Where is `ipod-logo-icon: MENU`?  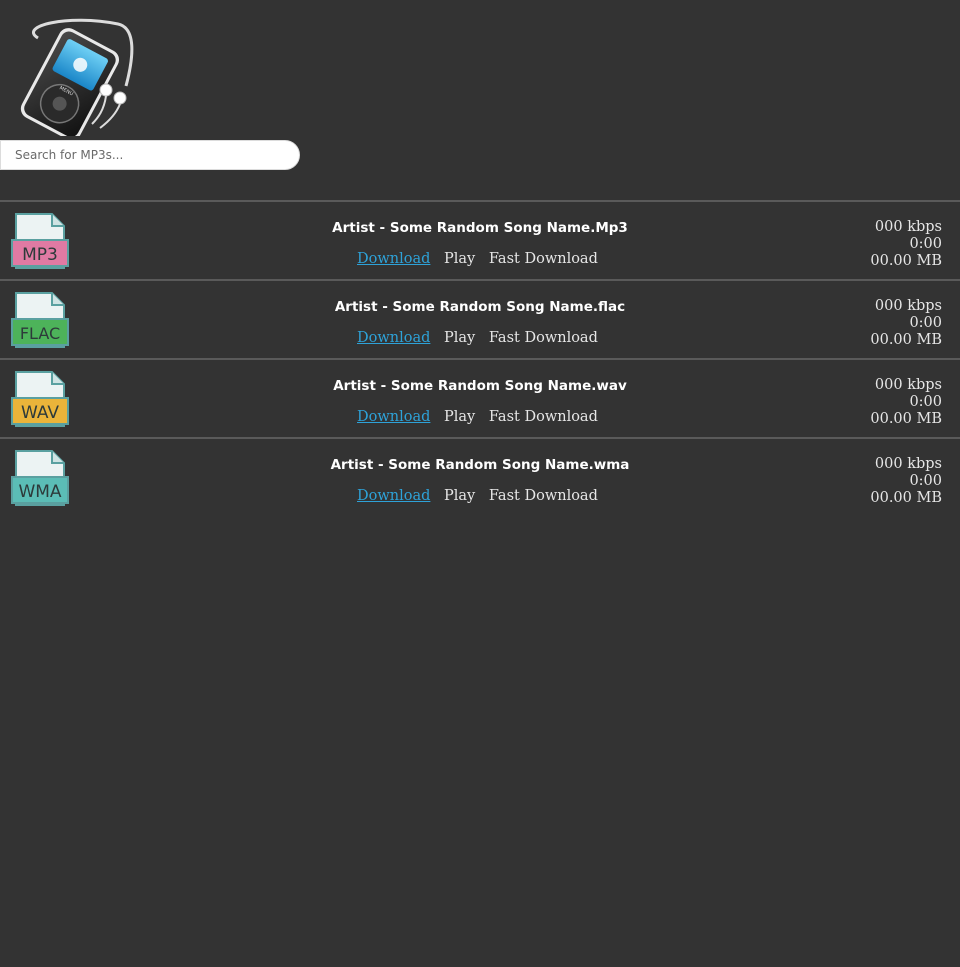
ipod-logo-icon: MENU is located at coordinates (72, 78).